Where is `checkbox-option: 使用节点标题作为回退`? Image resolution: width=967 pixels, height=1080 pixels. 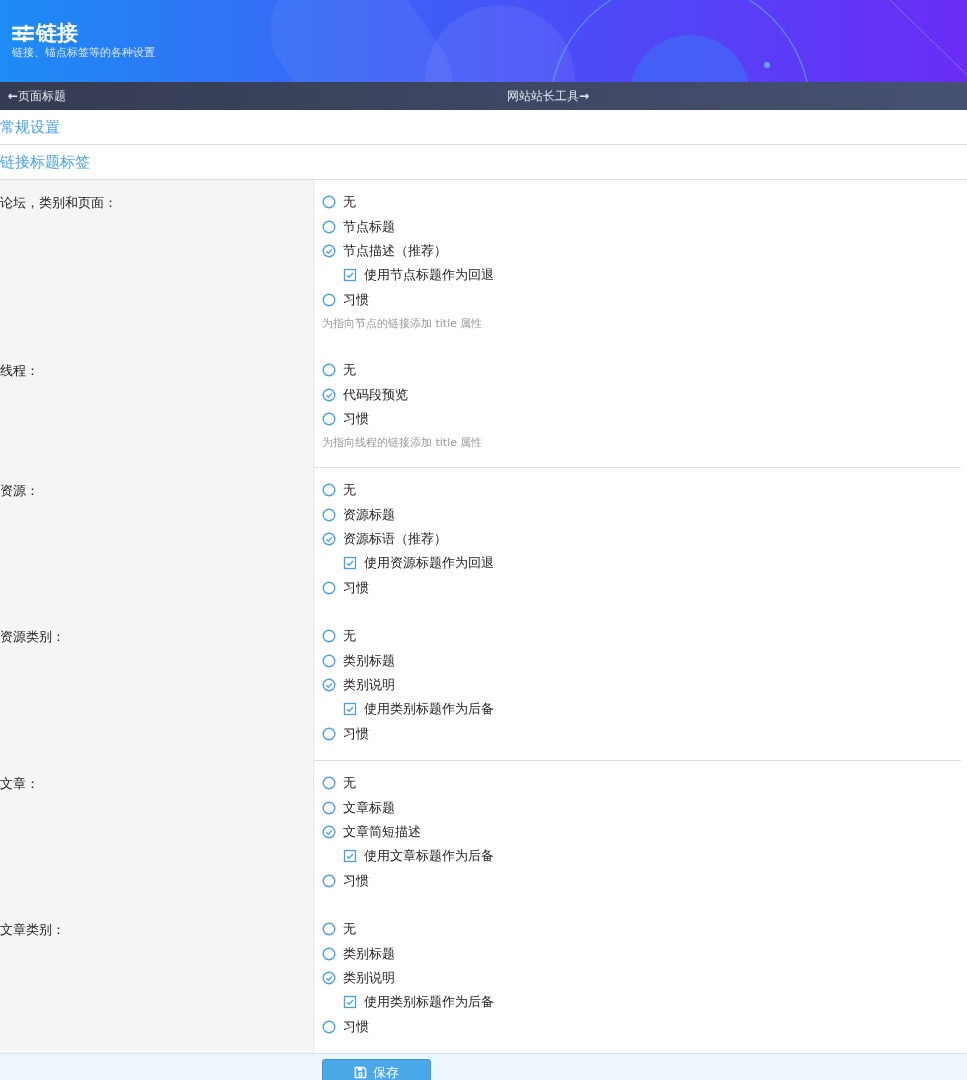
checkbox-option: 使用节点标题作为回退 is located at coordinates (641, 275).